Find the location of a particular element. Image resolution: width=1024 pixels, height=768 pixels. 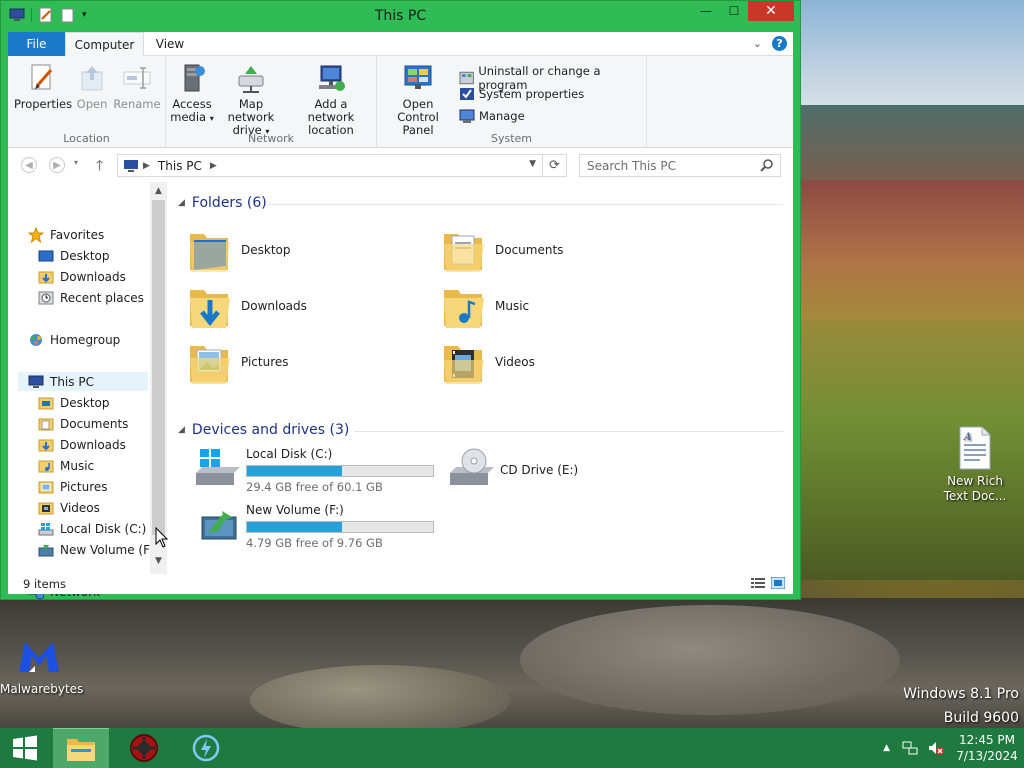

usb-drive-icon is located at coordinates (219, 525).